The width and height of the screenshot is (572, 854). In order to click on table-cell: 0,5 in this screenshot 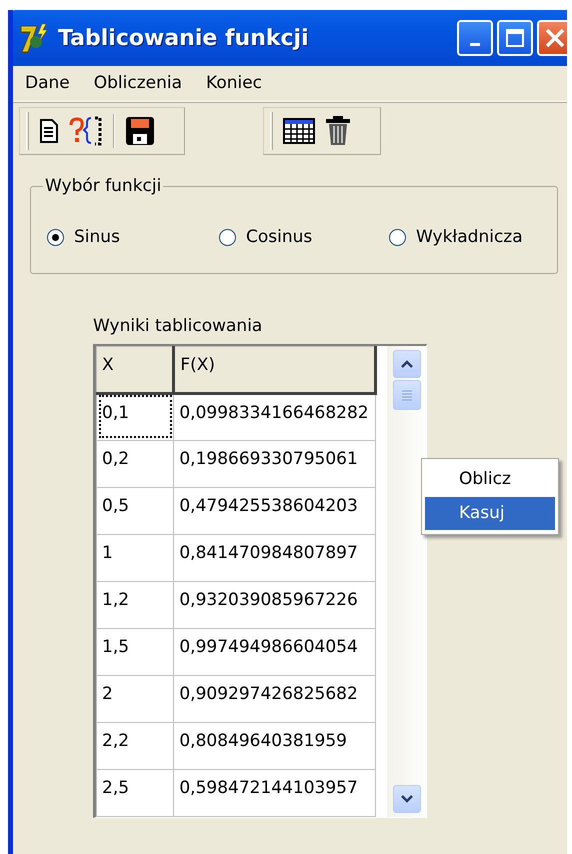, I will do `click(135, 510)`.